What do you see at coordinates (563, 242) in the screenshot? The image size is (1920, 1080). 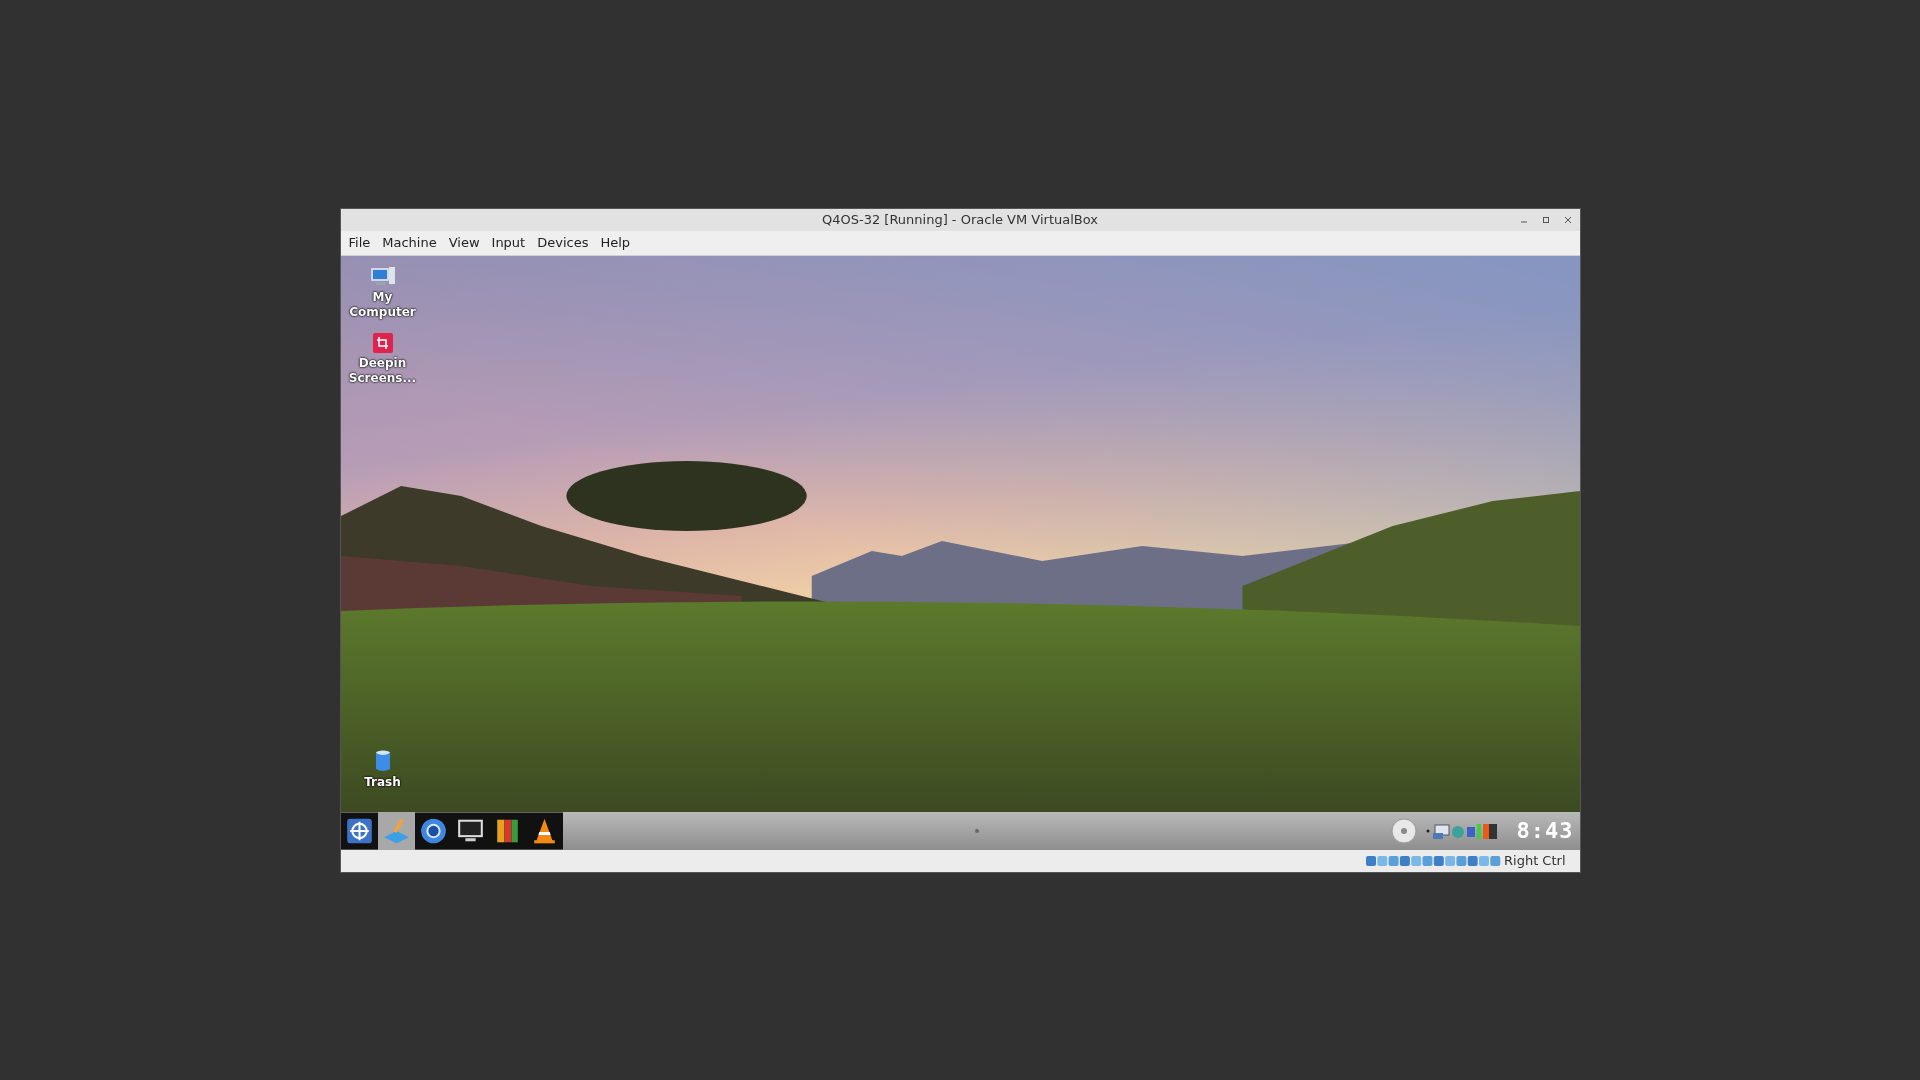 I see `menu-item: Devices` at bounding box center [563, 242].